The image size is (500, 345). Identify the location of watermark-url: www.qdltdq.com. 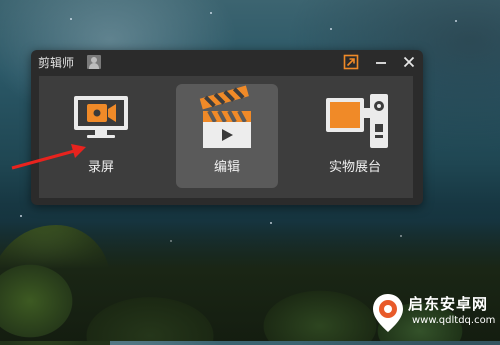
(454, 320).